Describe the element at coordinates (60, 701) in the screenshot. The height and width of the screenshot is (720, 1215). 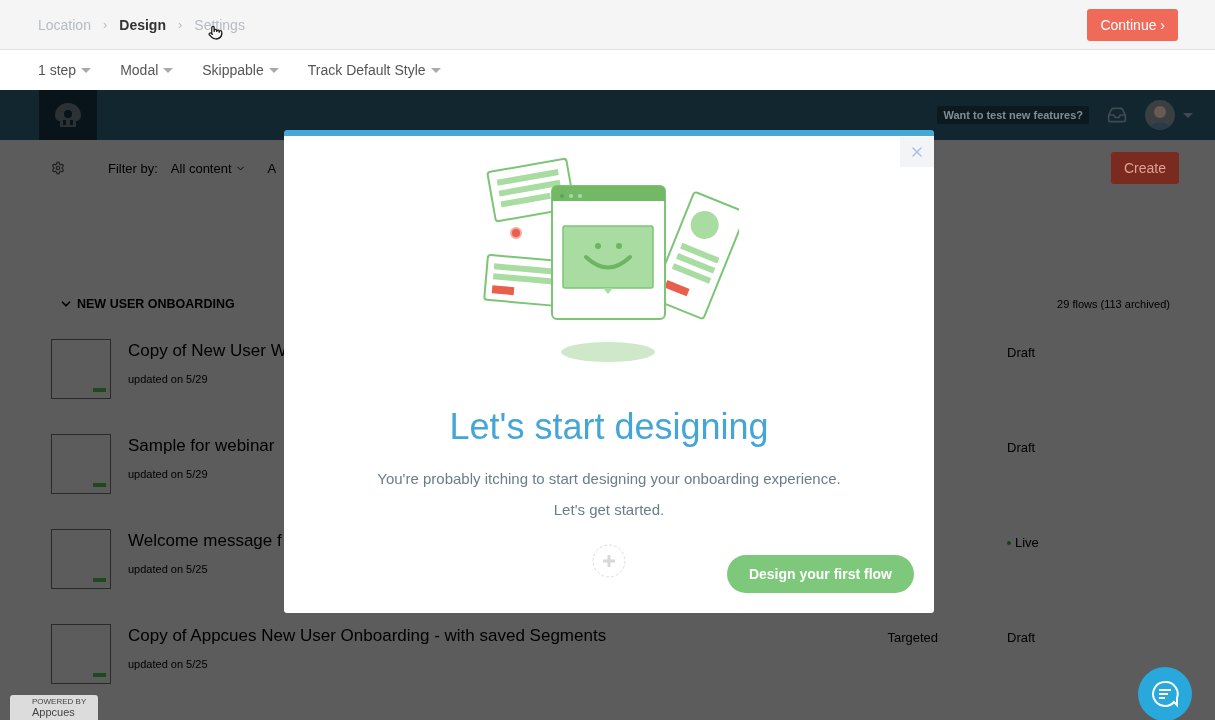
I see `badge-caption: POWERED BY` at that location.